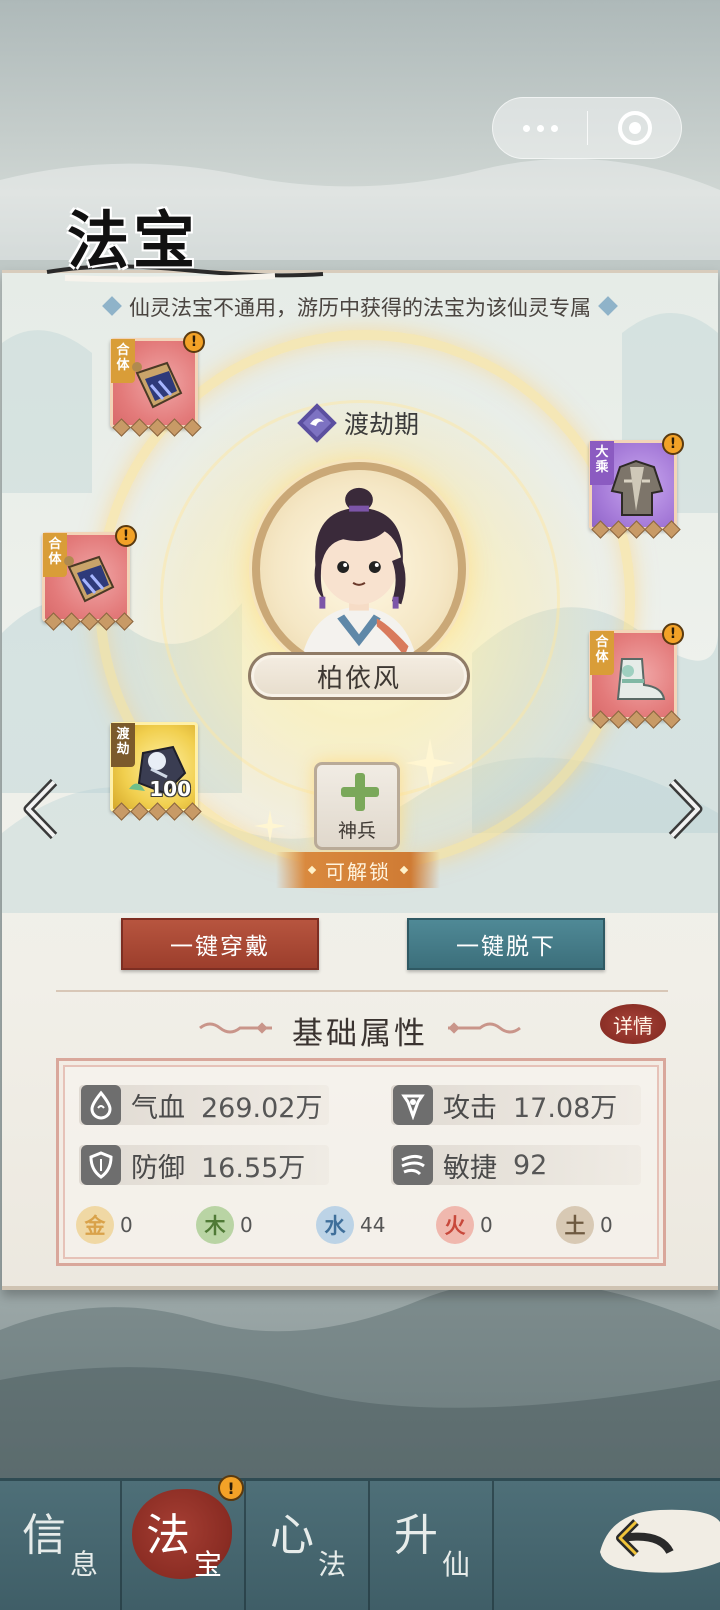  I want to click on tab-mind-method: 心 法, so click(309, 1545).